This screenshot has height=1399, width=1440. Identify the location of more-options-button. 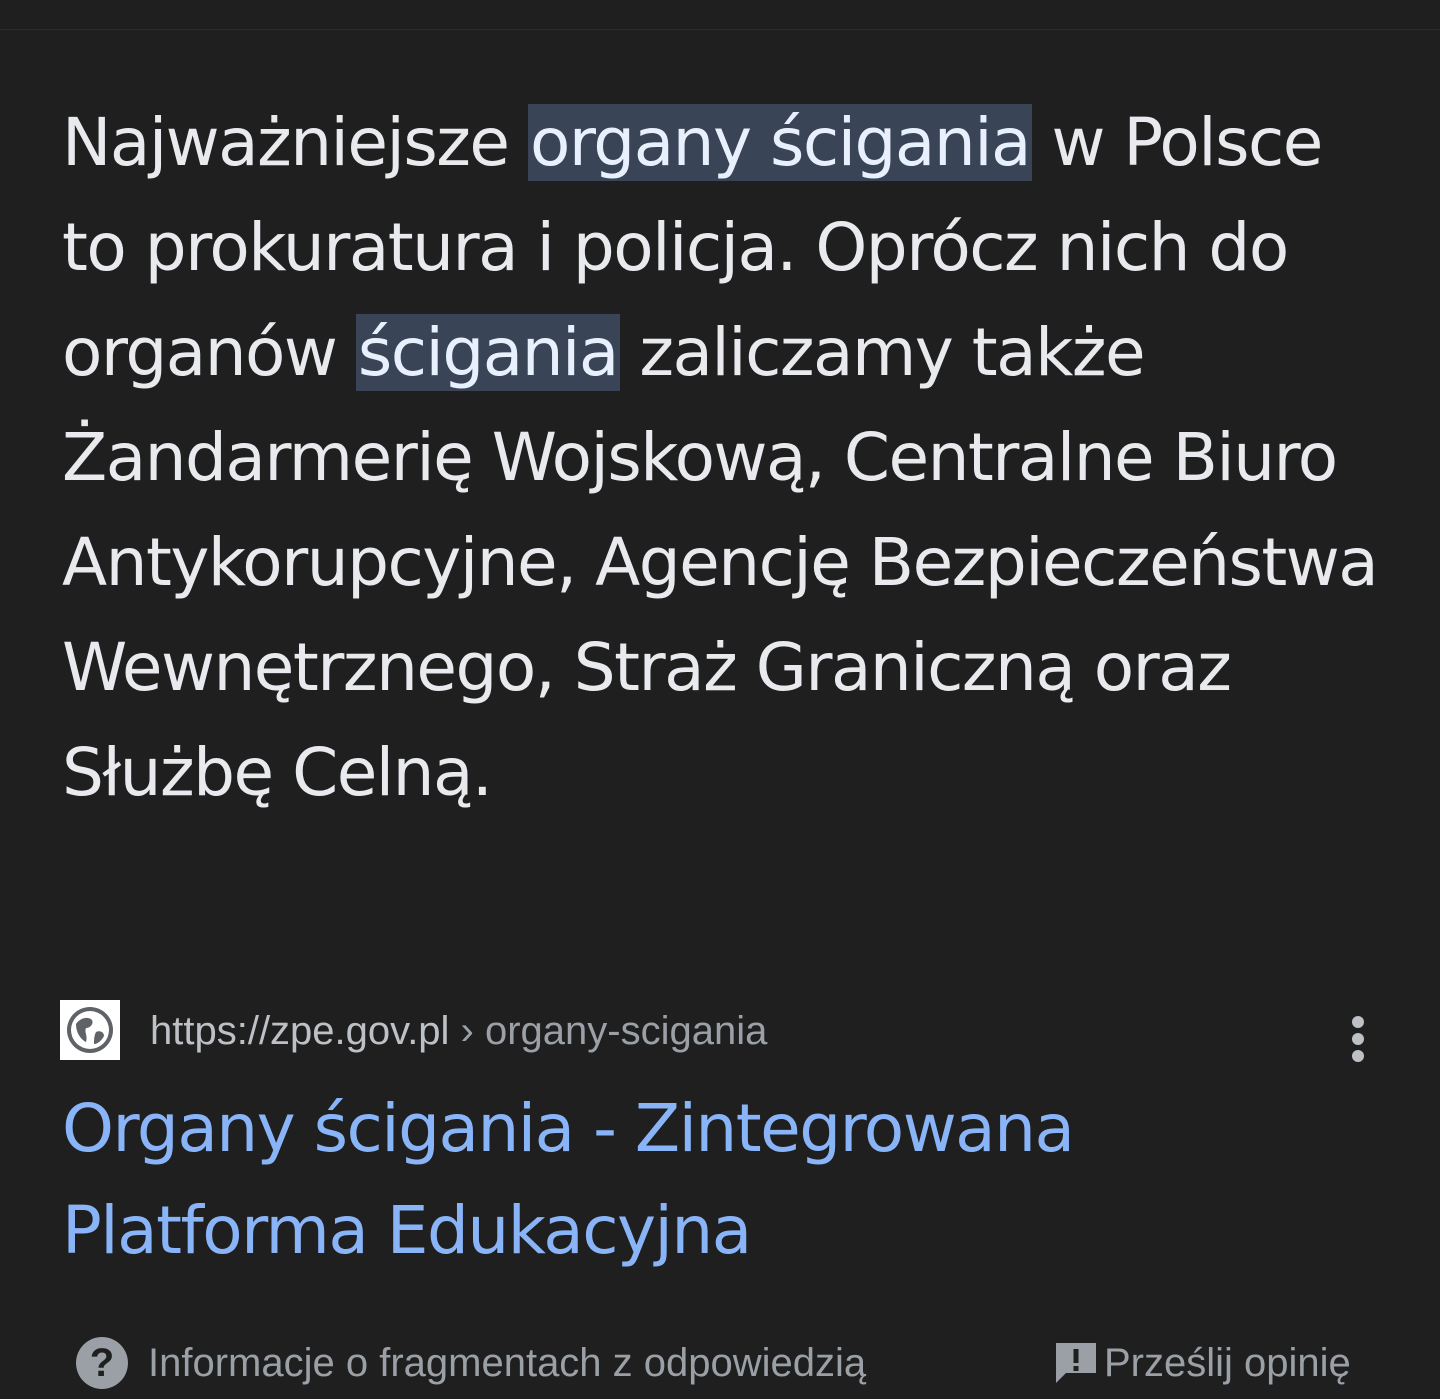
(1358, 1039).